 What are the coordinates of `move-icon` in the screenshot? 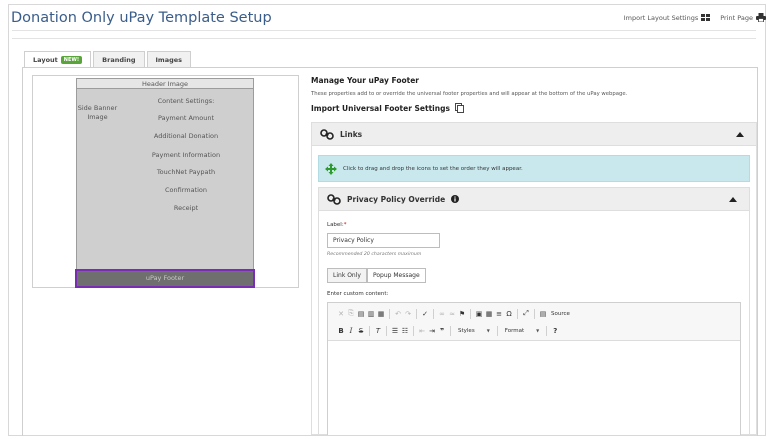 It's located at (331, 168).